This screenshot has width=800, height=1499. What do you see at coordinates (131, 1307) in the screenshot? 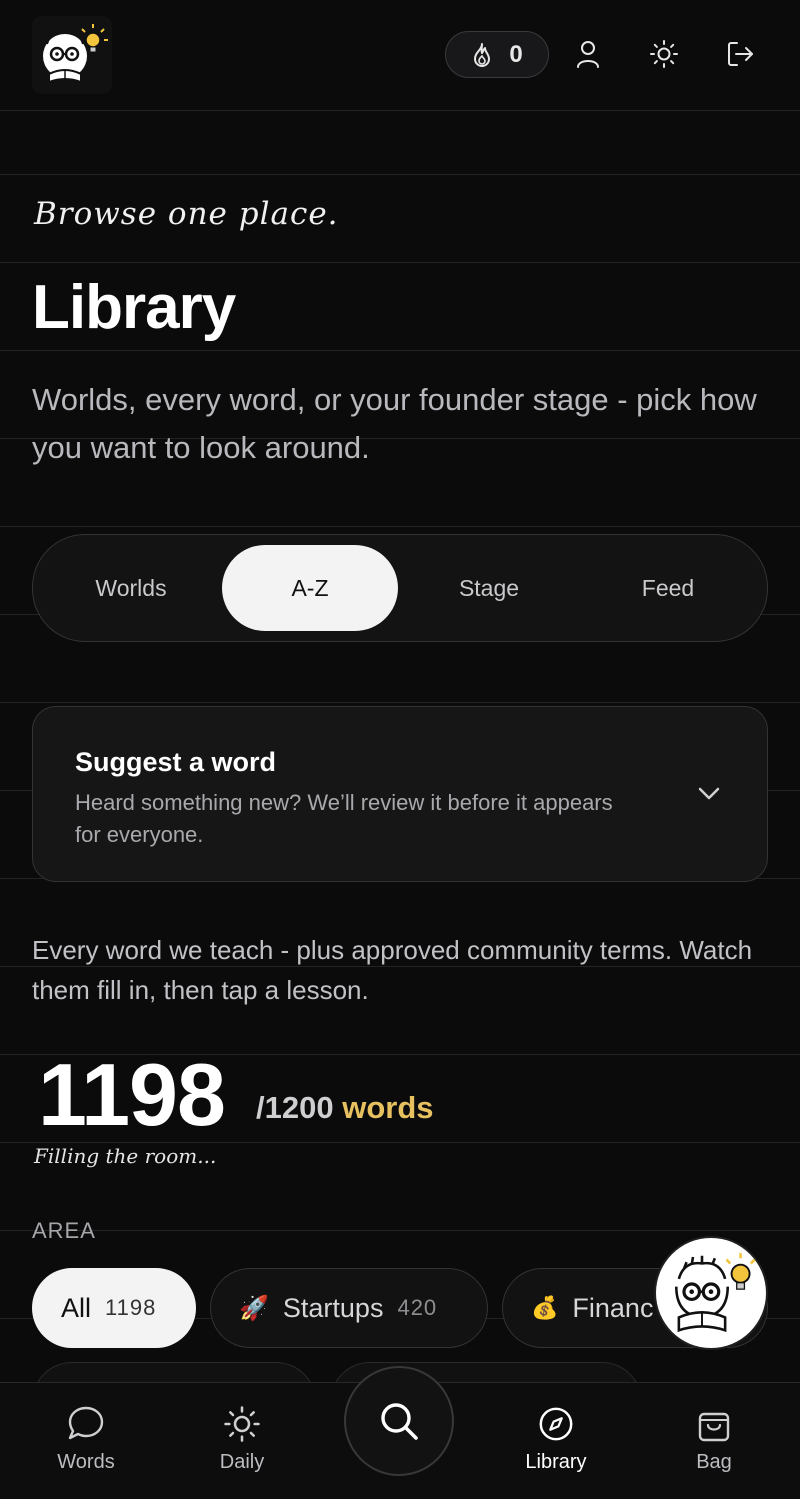
I see `chip-count: 1198` at bounding box center [131, 1307].